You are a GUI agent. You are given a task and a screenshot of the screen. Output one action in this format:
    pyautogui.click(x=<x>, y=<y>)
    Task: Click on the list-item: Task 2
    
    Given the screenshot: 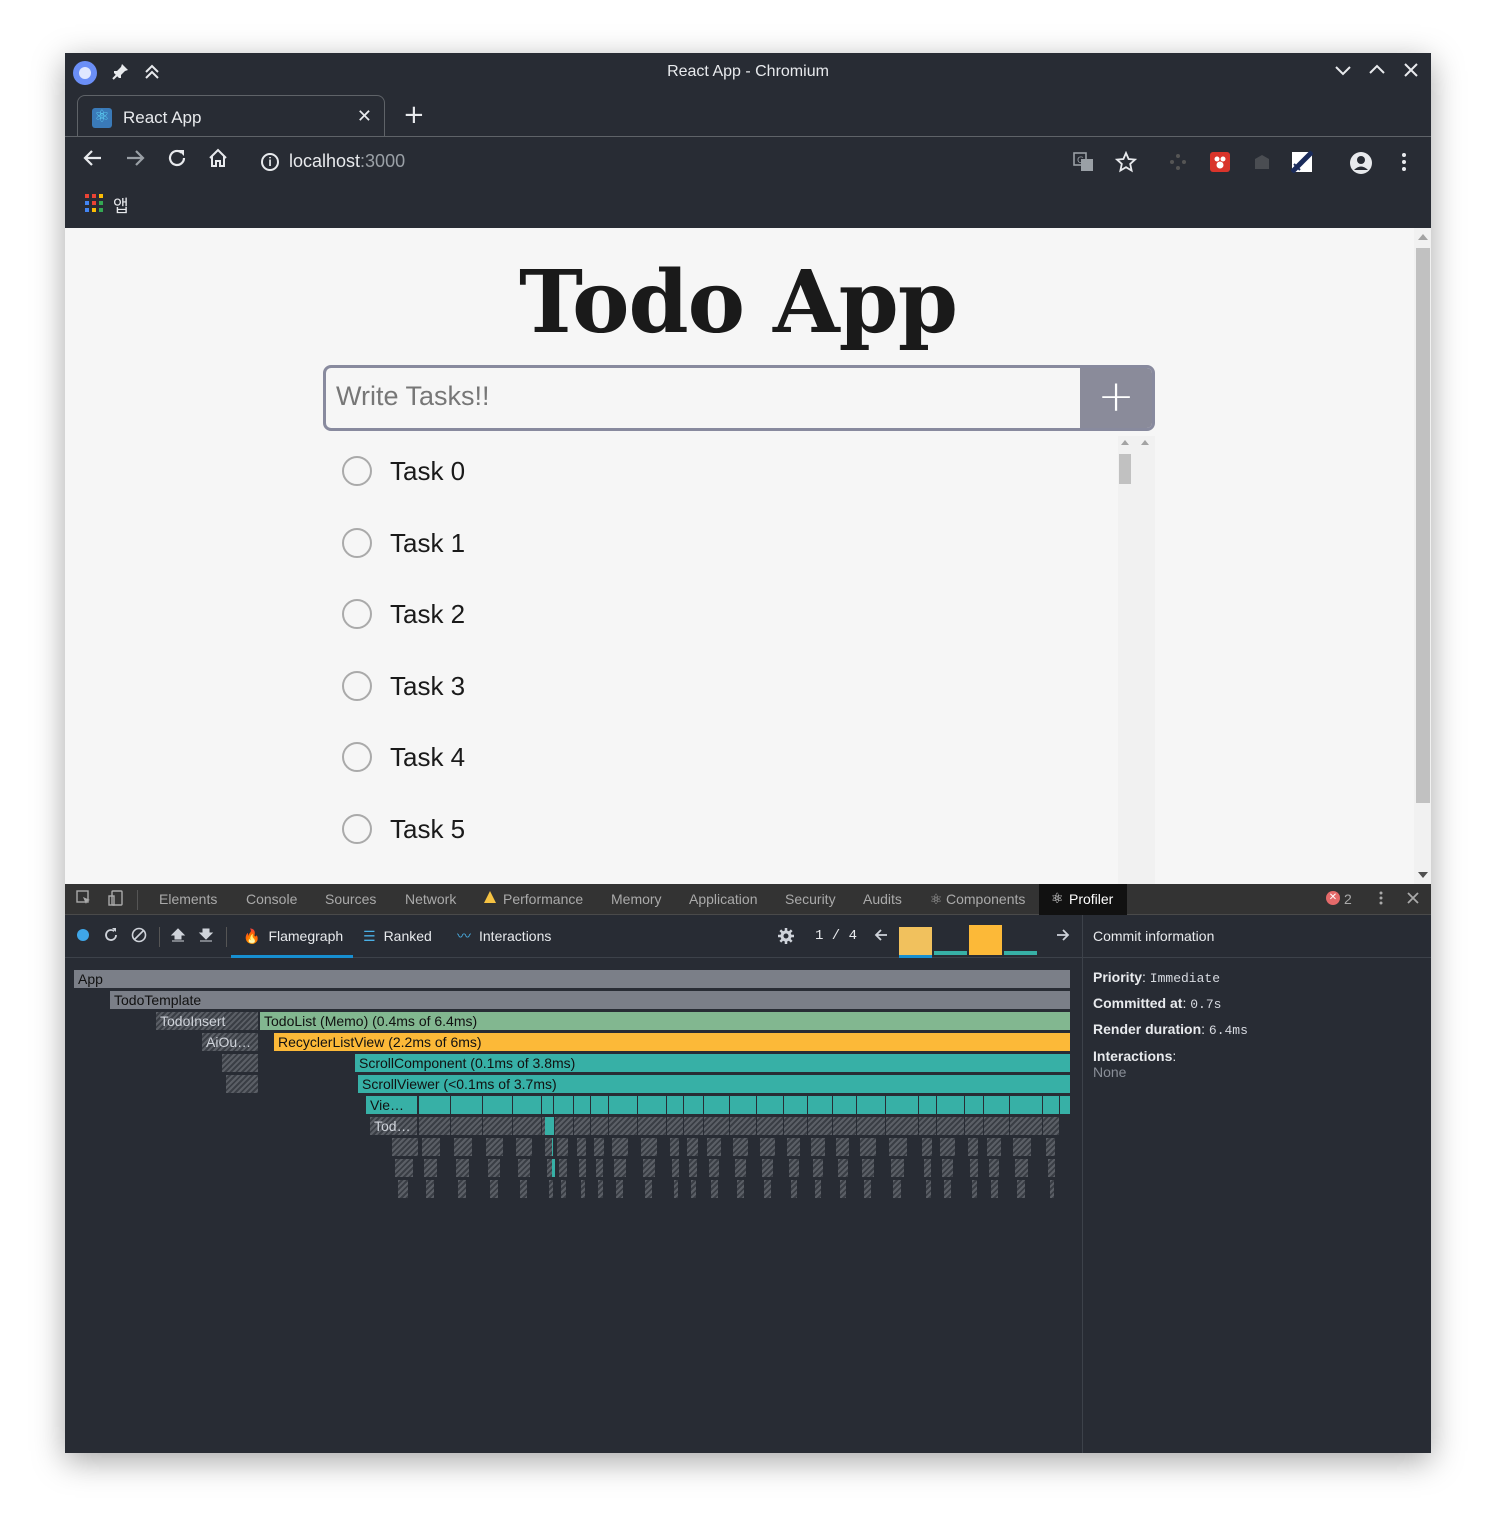 What is the action you would take?
    pyautogui.click(x=718, y=615)
    